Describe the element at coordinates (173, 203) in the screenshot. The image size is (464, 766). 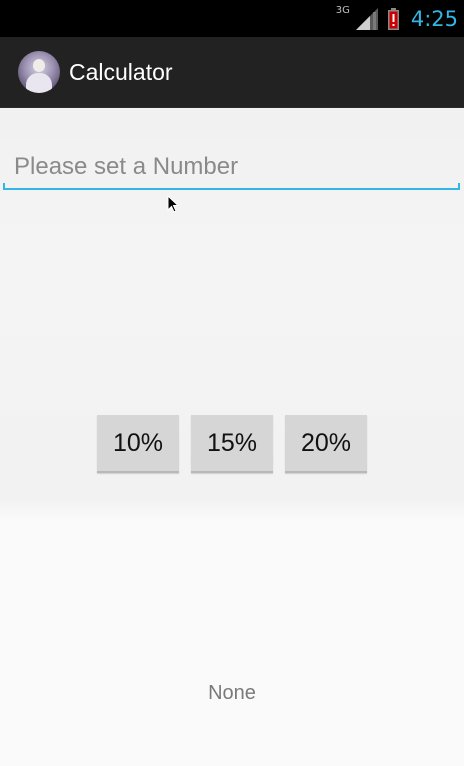
I see `mouse-pointer-icon` at that location.